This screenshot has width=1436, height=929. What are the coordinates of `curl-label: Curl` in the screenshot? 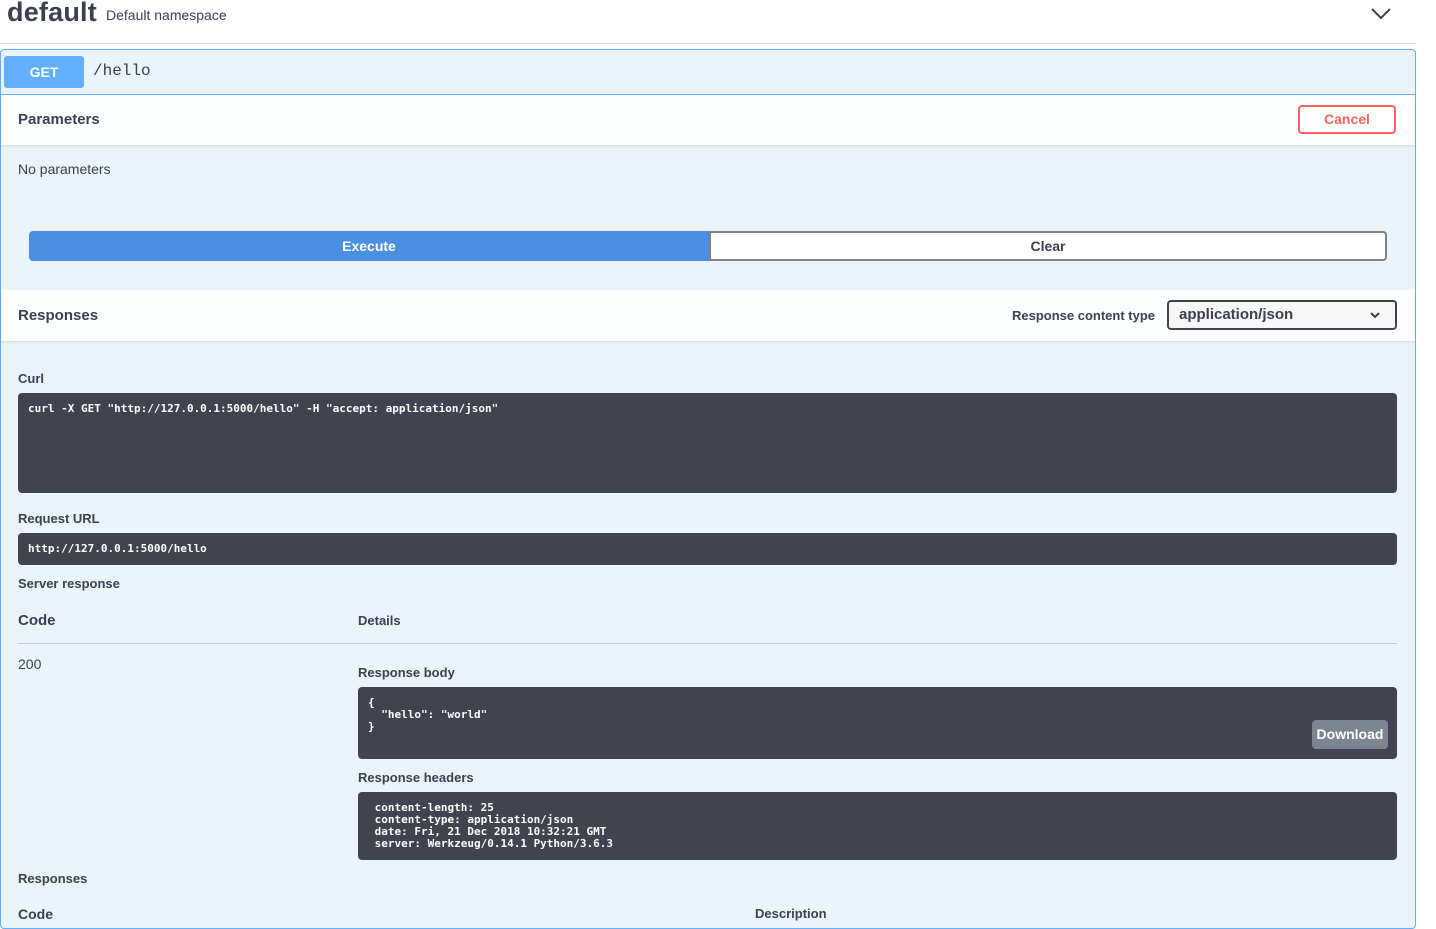 It's located at (31, 378).